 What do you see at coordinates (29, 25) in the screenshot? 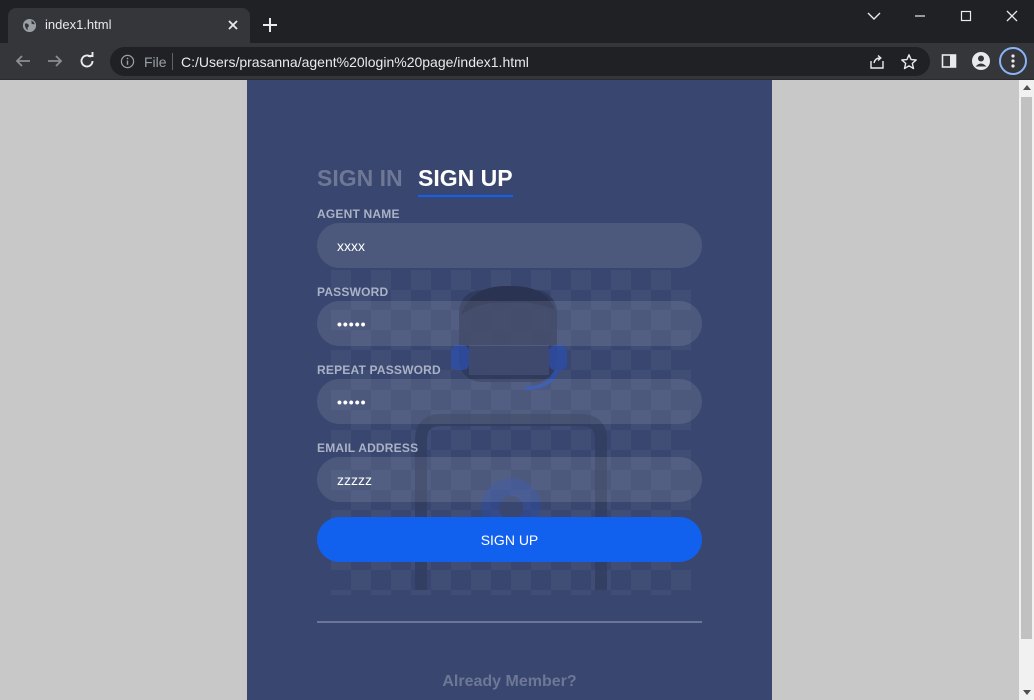
I see `globe-icon` at bounding box center [29, 25].